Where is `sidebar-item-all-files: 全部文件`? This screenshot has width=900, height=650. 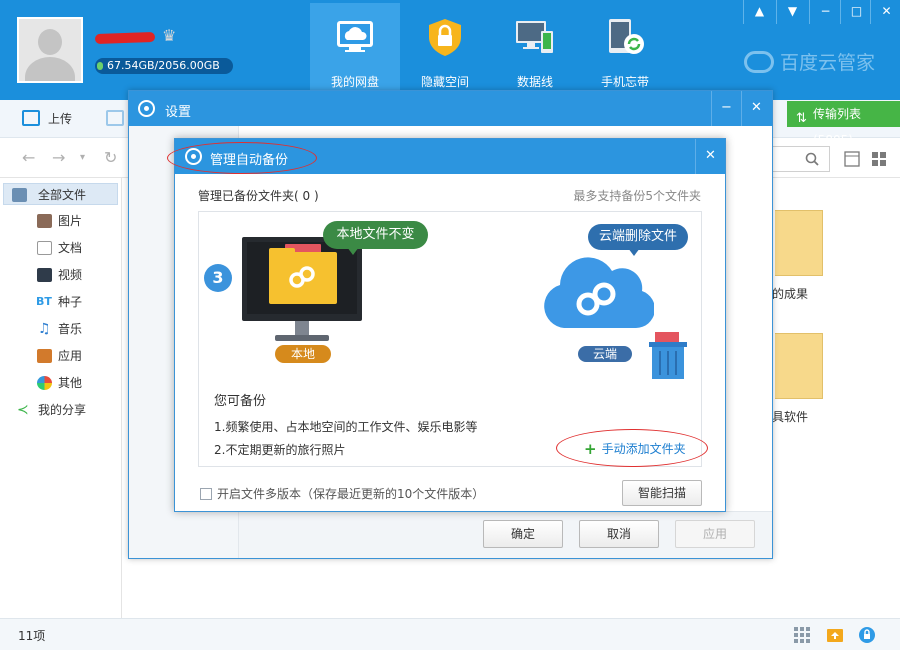 sidebar-item-all-files: 全部文件 is located at coordinates (60, 194).